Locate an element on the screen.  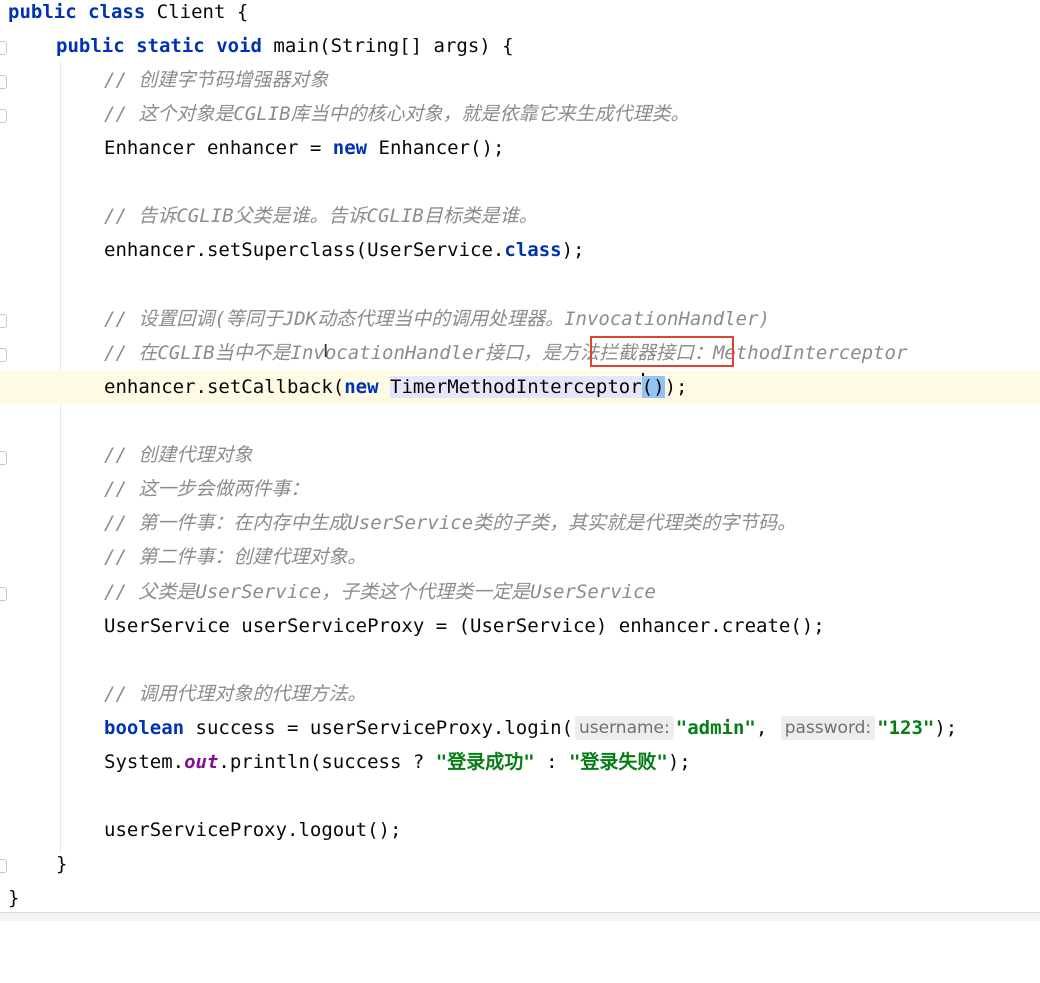
code-line-1: public class Client { is located at coordinates (520, 14).